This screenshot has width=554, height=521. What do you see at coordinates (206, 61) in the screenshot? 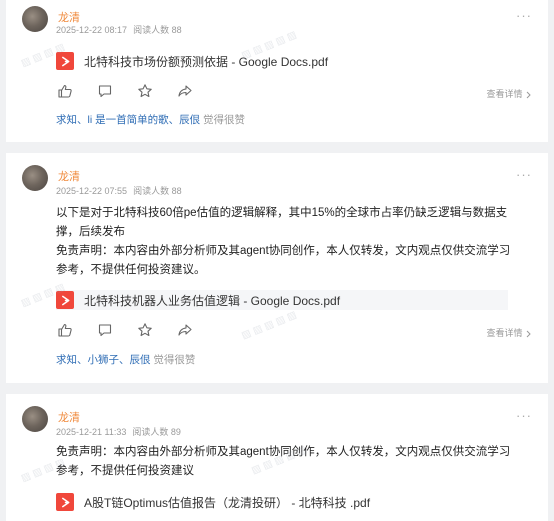
I see `file-name: 北特科技市场份额预测依据 - Google Docs.pdf` at bounding box center [206, 61].